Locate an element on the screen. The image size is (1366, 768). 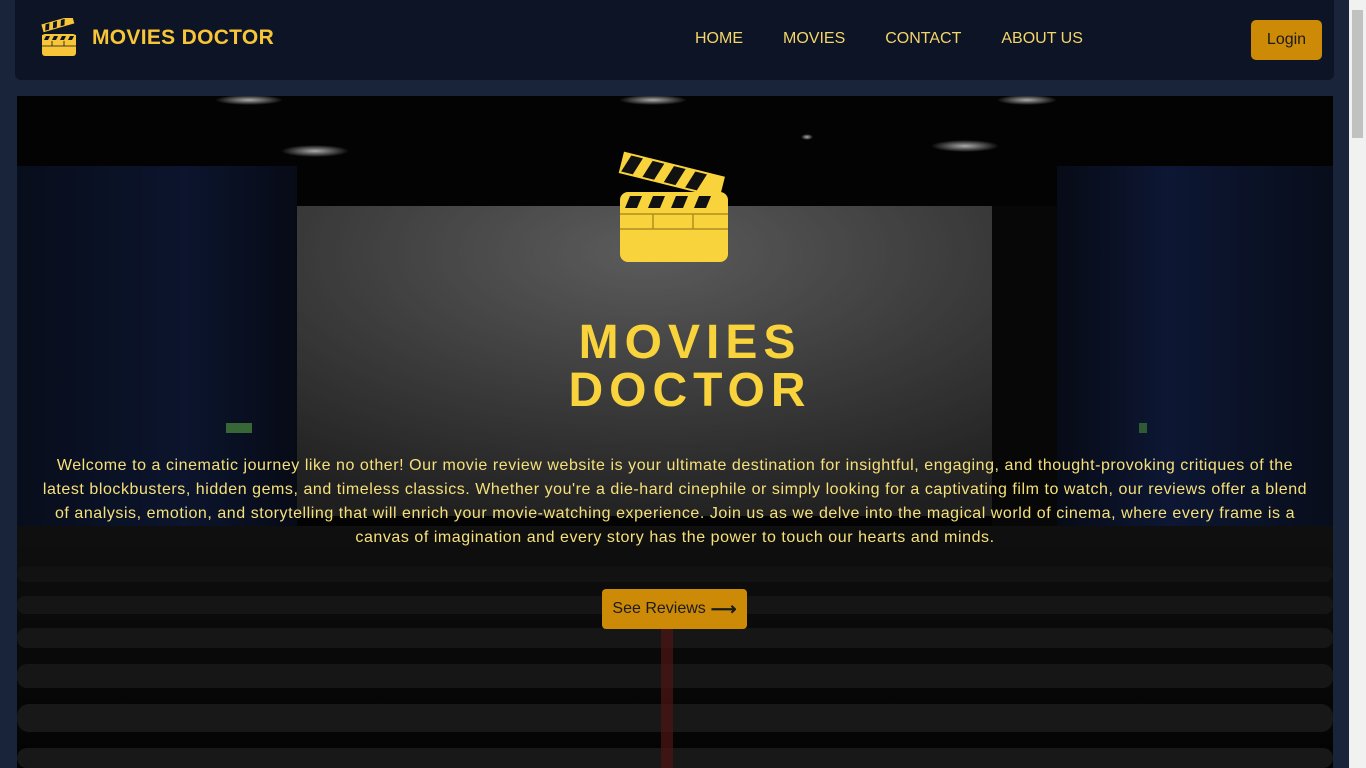
nav-link-movies: MOVIES is located at coordinates (814, 39).